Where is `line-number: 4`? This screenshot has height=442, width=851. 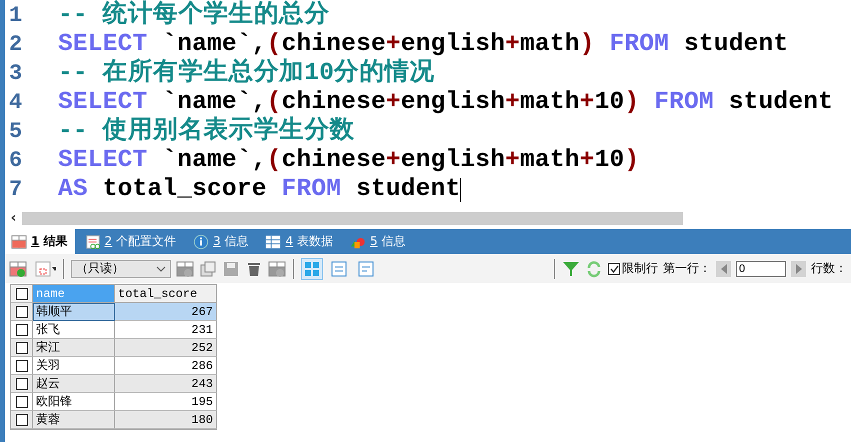 line-number: 4 is located at coordinates (16, 102).